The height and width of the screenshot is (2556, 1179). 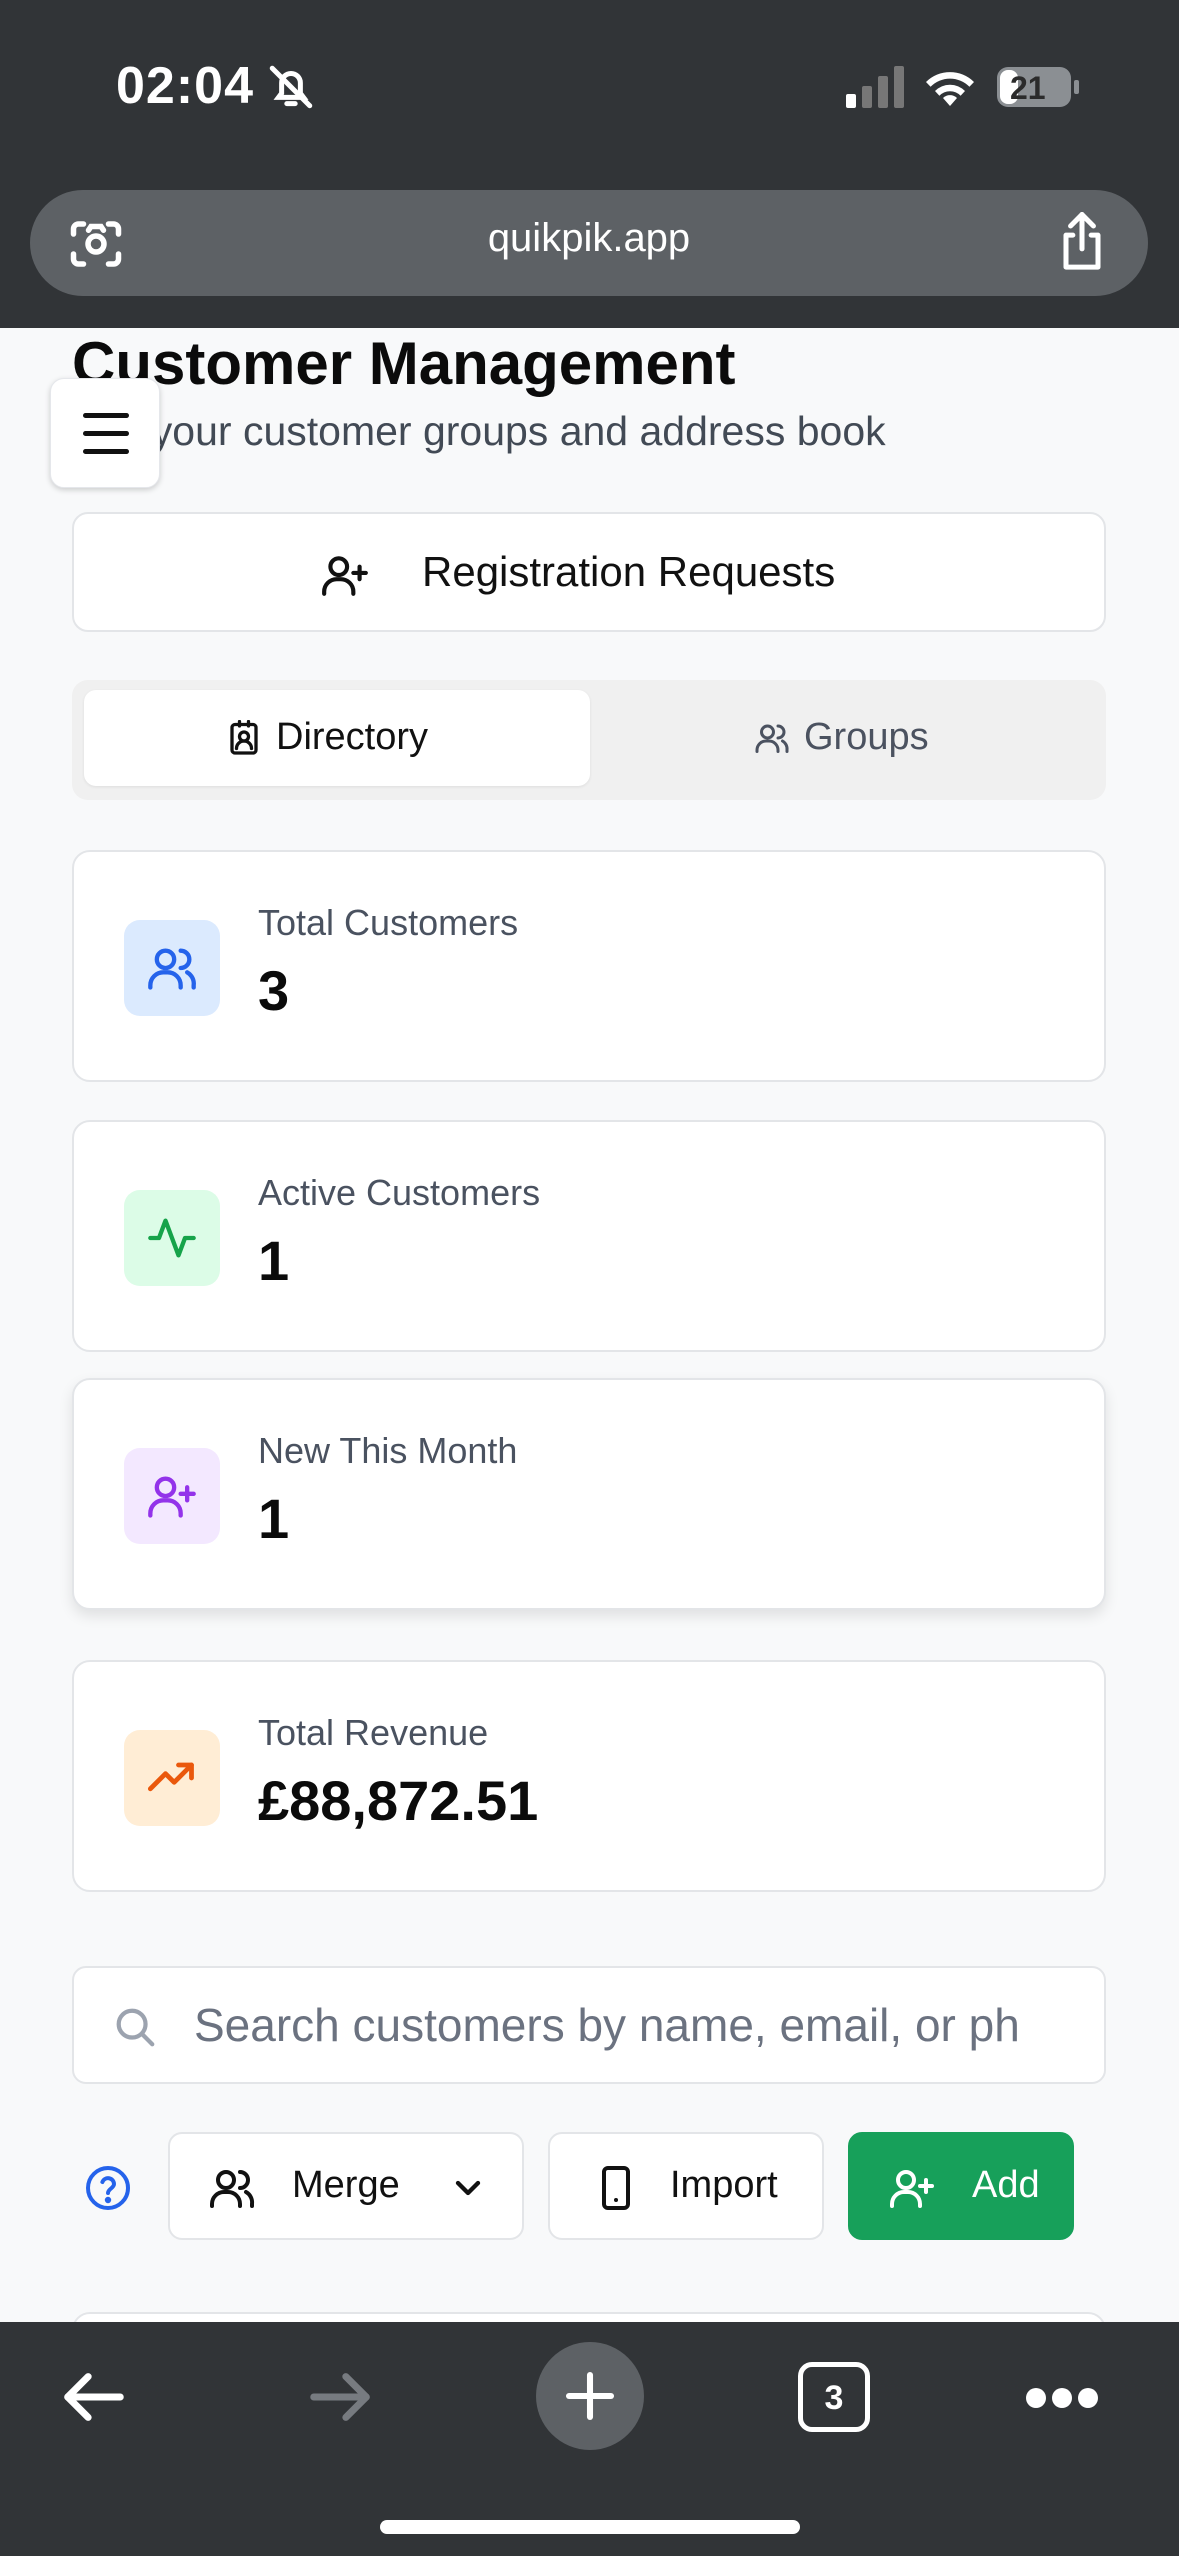 I want to click on stat-card-total-customers: Total Customers 3, so click(x=589, y=966).